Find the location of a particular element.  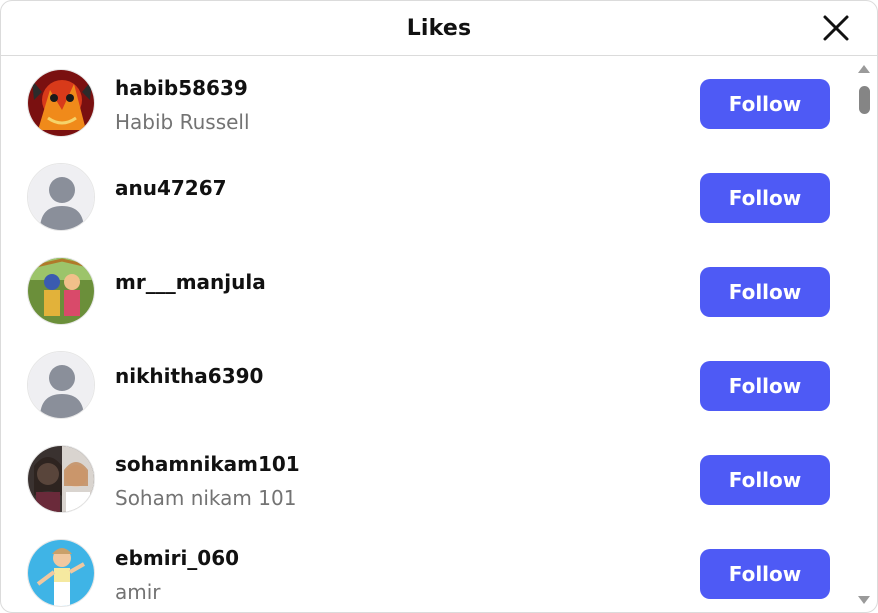

dialog-header: Likes is located at coordinates (439, 28).